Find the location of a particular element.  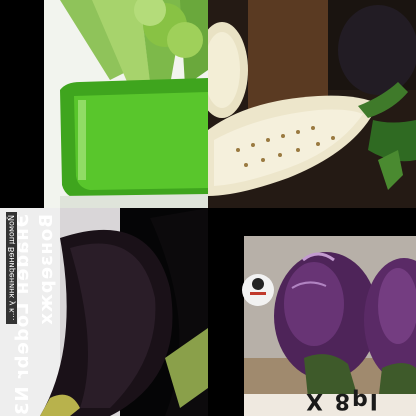

banner-text: Iq8 X is located at coordinates (341, 400).